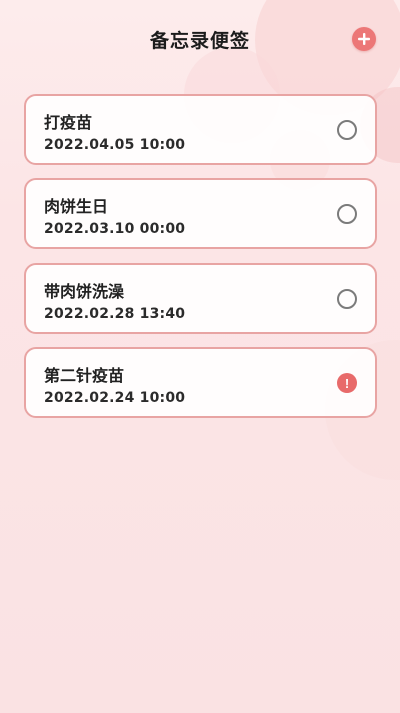  What do you see at coordinates (84, 375) in the screenshot?
I see `memo-title: 第二针疫苗` at bounding box center [84, 375].